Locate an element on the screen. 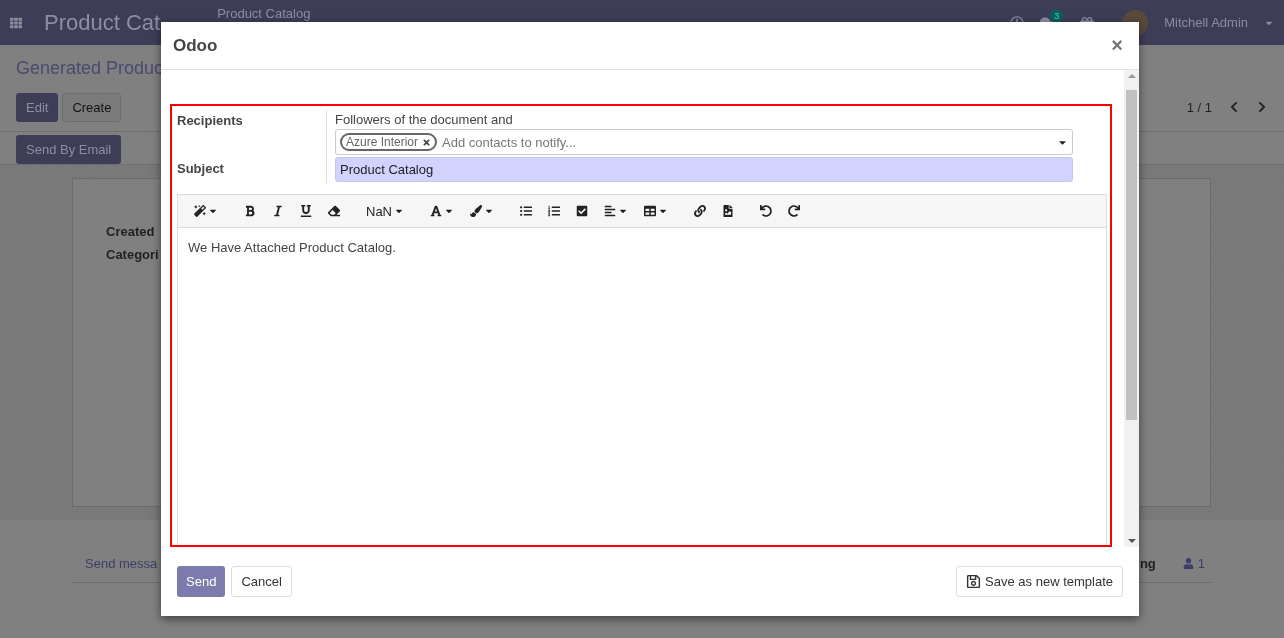 The image size is (1284, 638). save-icon is located at coordinates (974, 581).